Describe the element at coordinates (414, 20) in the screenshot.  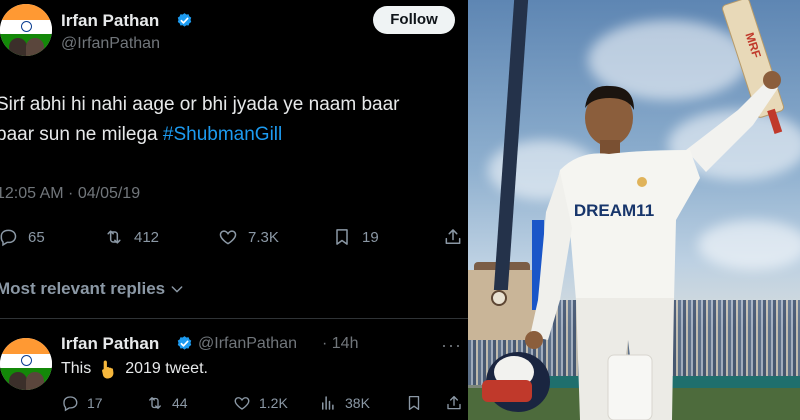
I see `follow-button: Follow` at that location.